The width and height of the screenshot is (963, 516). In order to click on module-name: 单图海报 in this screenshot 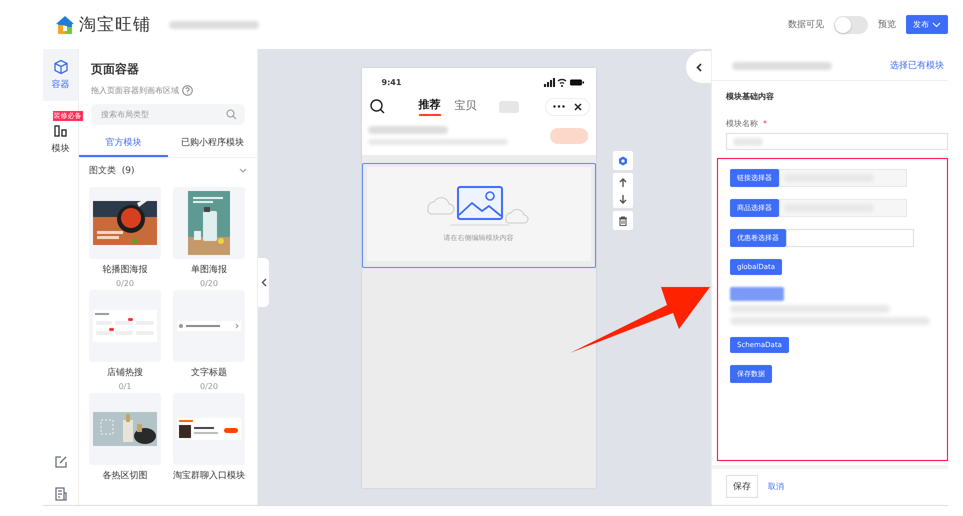, I will do `click(209, 270)`.